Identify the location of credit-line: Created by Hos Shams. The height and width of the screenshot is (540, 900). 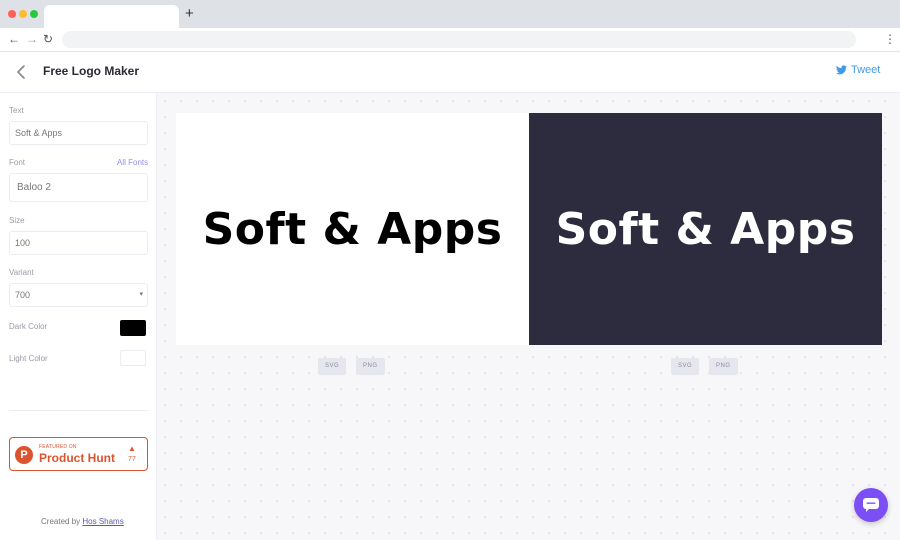
(82, 521).